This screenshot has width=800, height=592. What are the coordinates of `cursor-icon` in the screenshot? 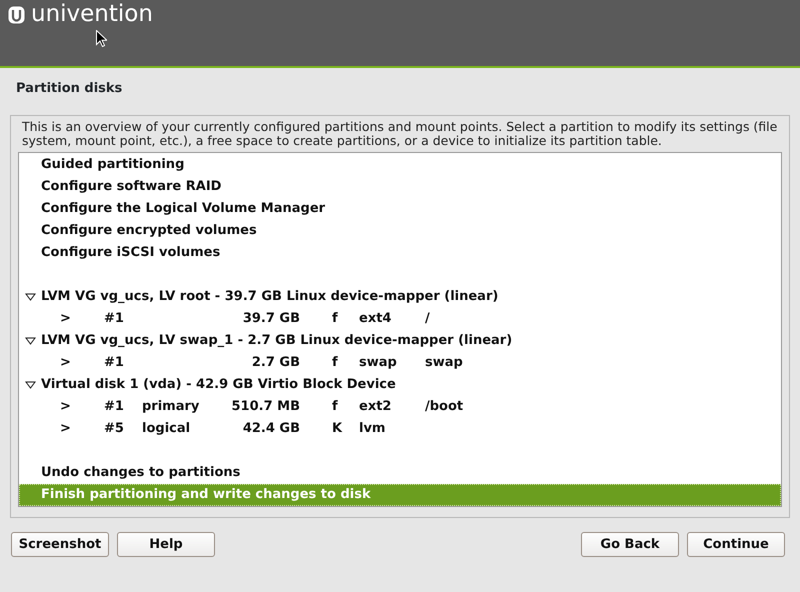 It's located at (101, 38).